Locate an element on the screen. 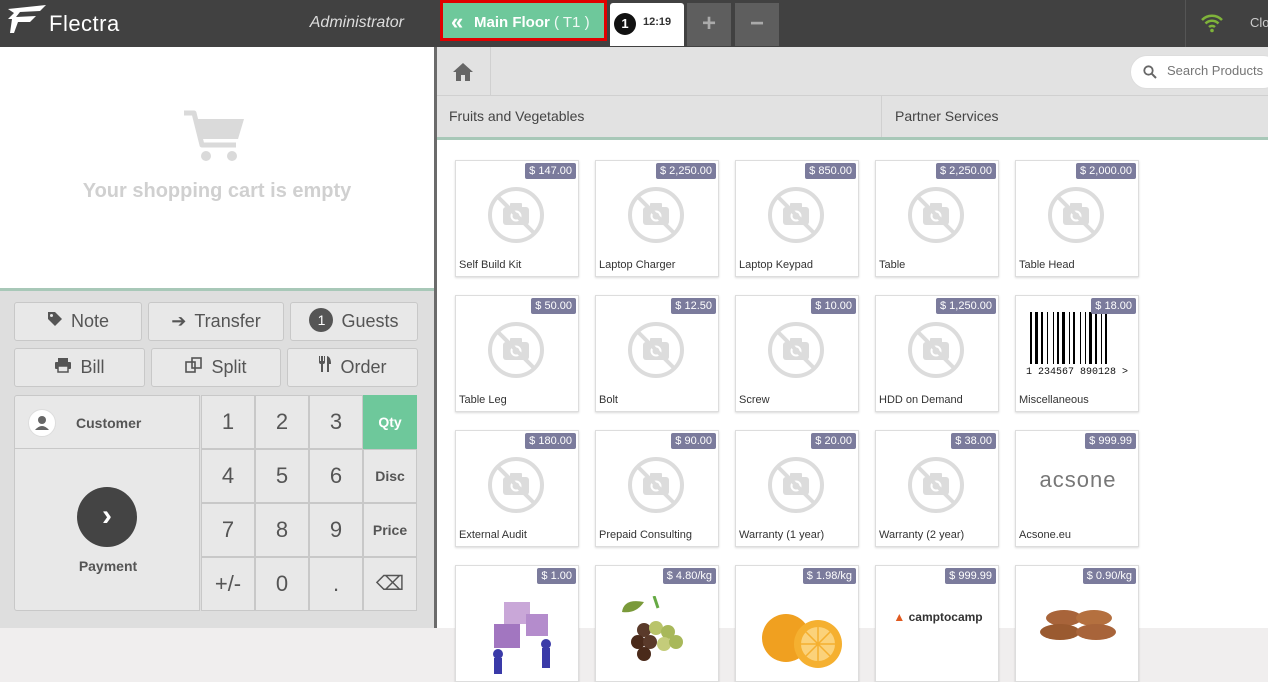 This screenshot has width=1268, height=682. numpad-key-9: 9 is located at coordinates (336, 530).